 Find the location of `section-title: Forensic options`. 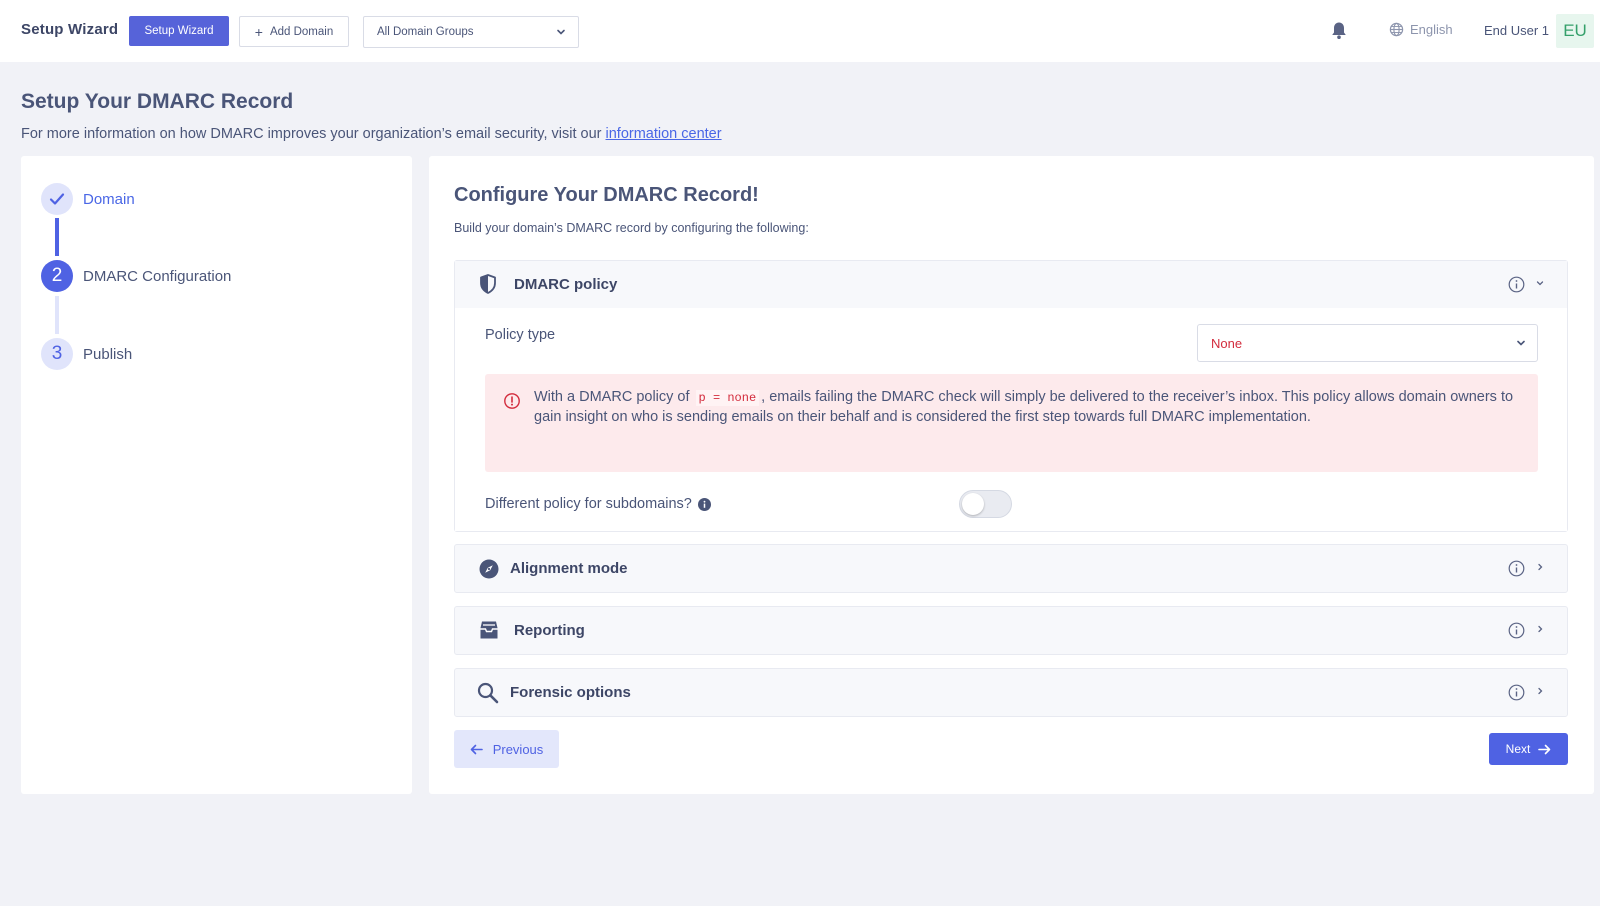

section-title: Forensic options is located at coordinates (570, 692).